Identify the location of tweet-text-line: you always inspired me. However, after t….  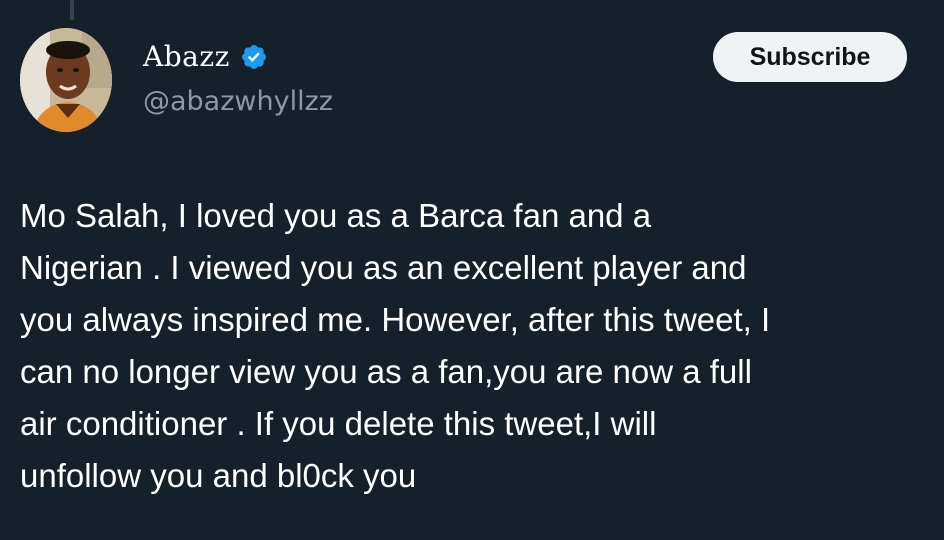
(395, 319).